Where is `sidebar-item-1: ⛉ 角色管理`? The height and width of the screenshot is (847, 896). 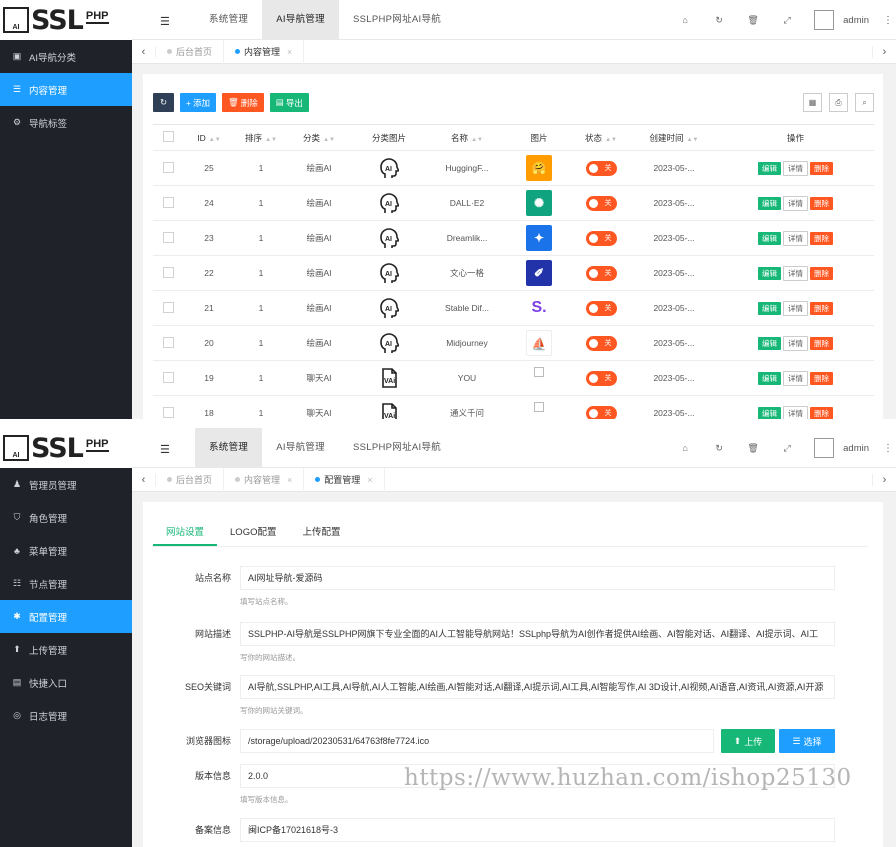 sidebar-item-1: ⛉ 角色管理 is located at coordinates (66, 517).